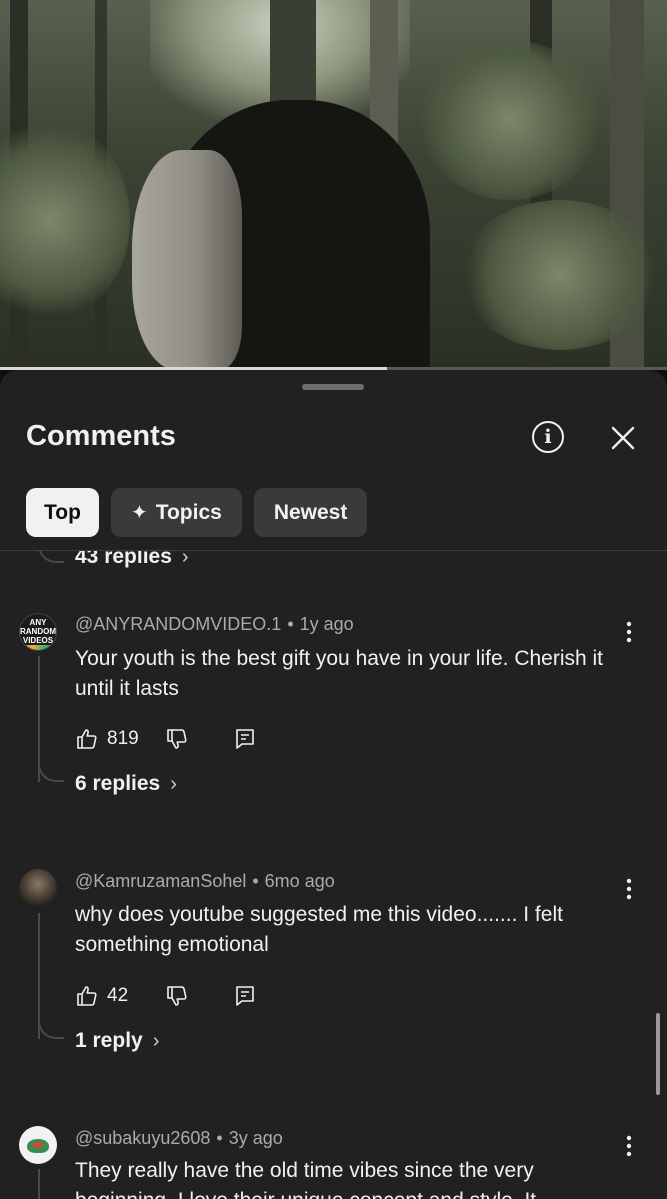 The image size is (667, 1199). I want to click on info-circle-icon: i, so click(548, 437).